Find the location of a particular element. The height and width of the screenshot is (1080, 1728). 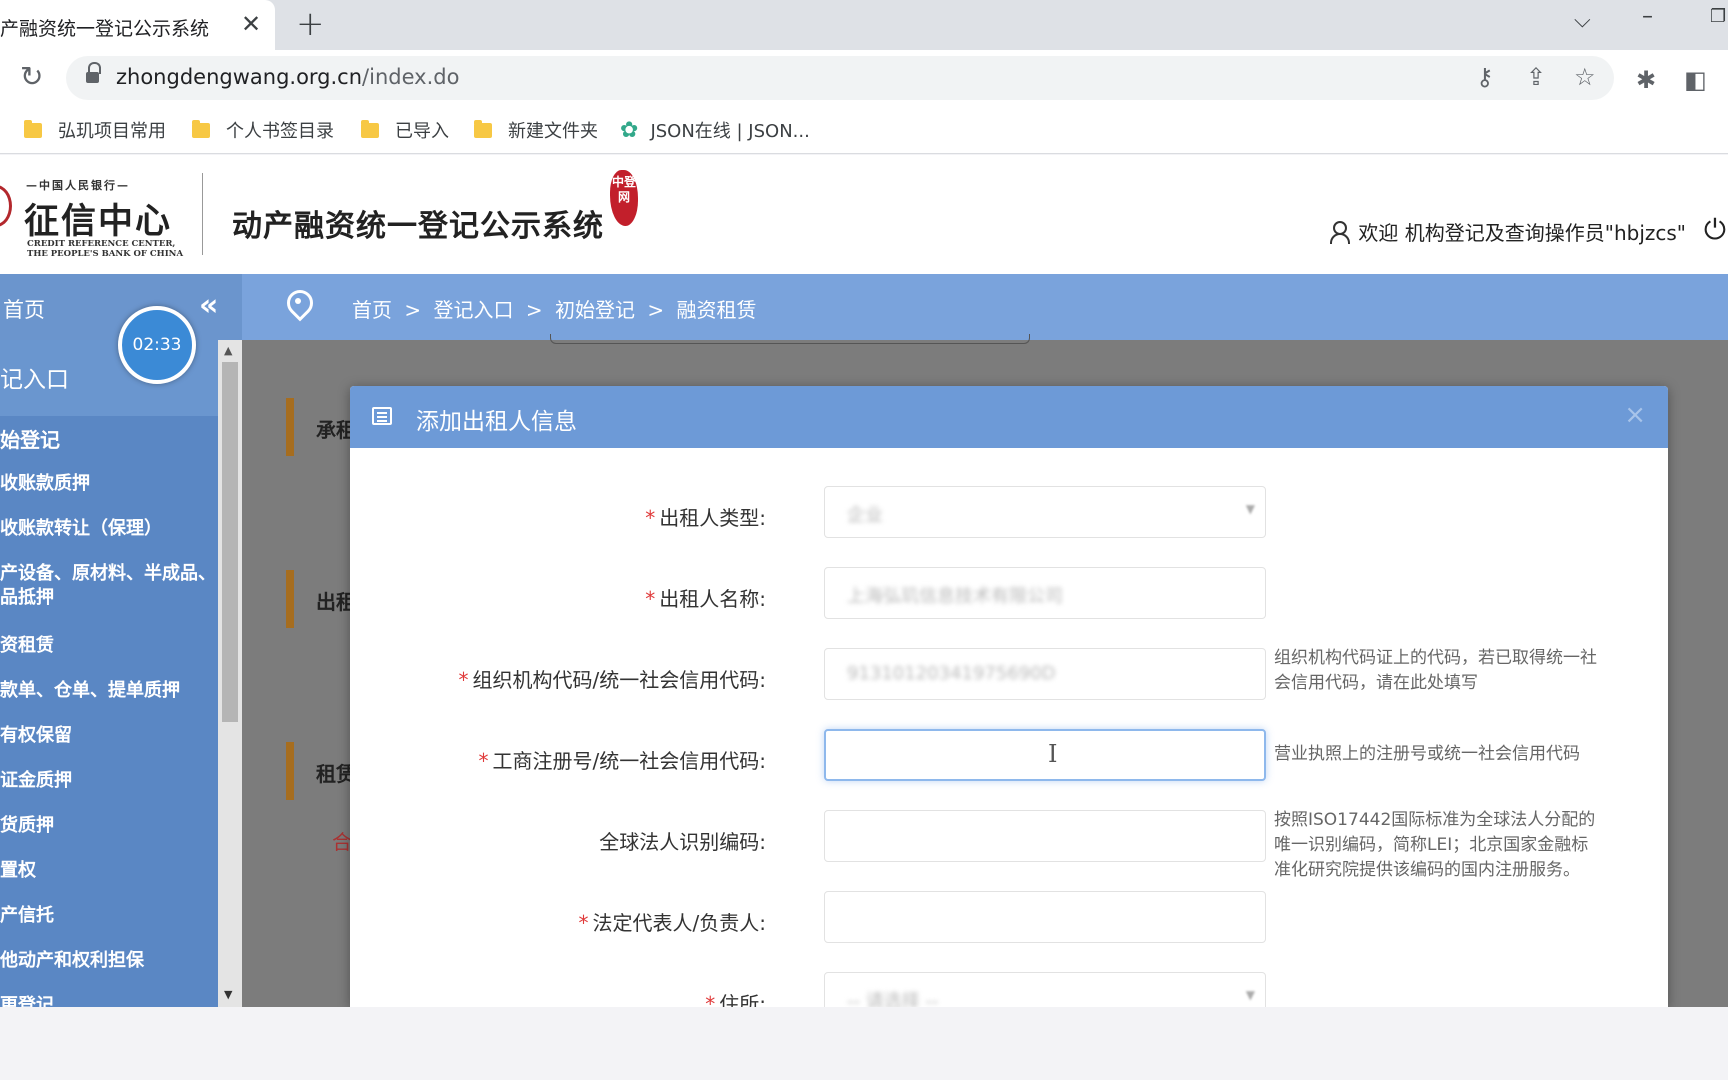

field-label-text: 出租人类型: is located at coordinates (712, 518).